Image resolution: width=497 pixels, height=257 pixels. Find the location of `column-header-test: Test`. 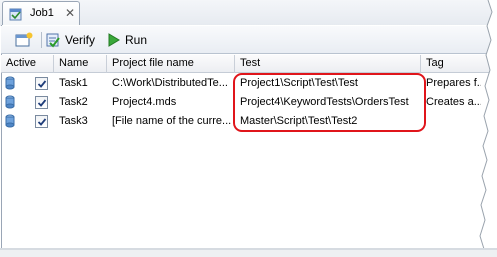

column-header-test: Test is located at coordinates (328, 64).